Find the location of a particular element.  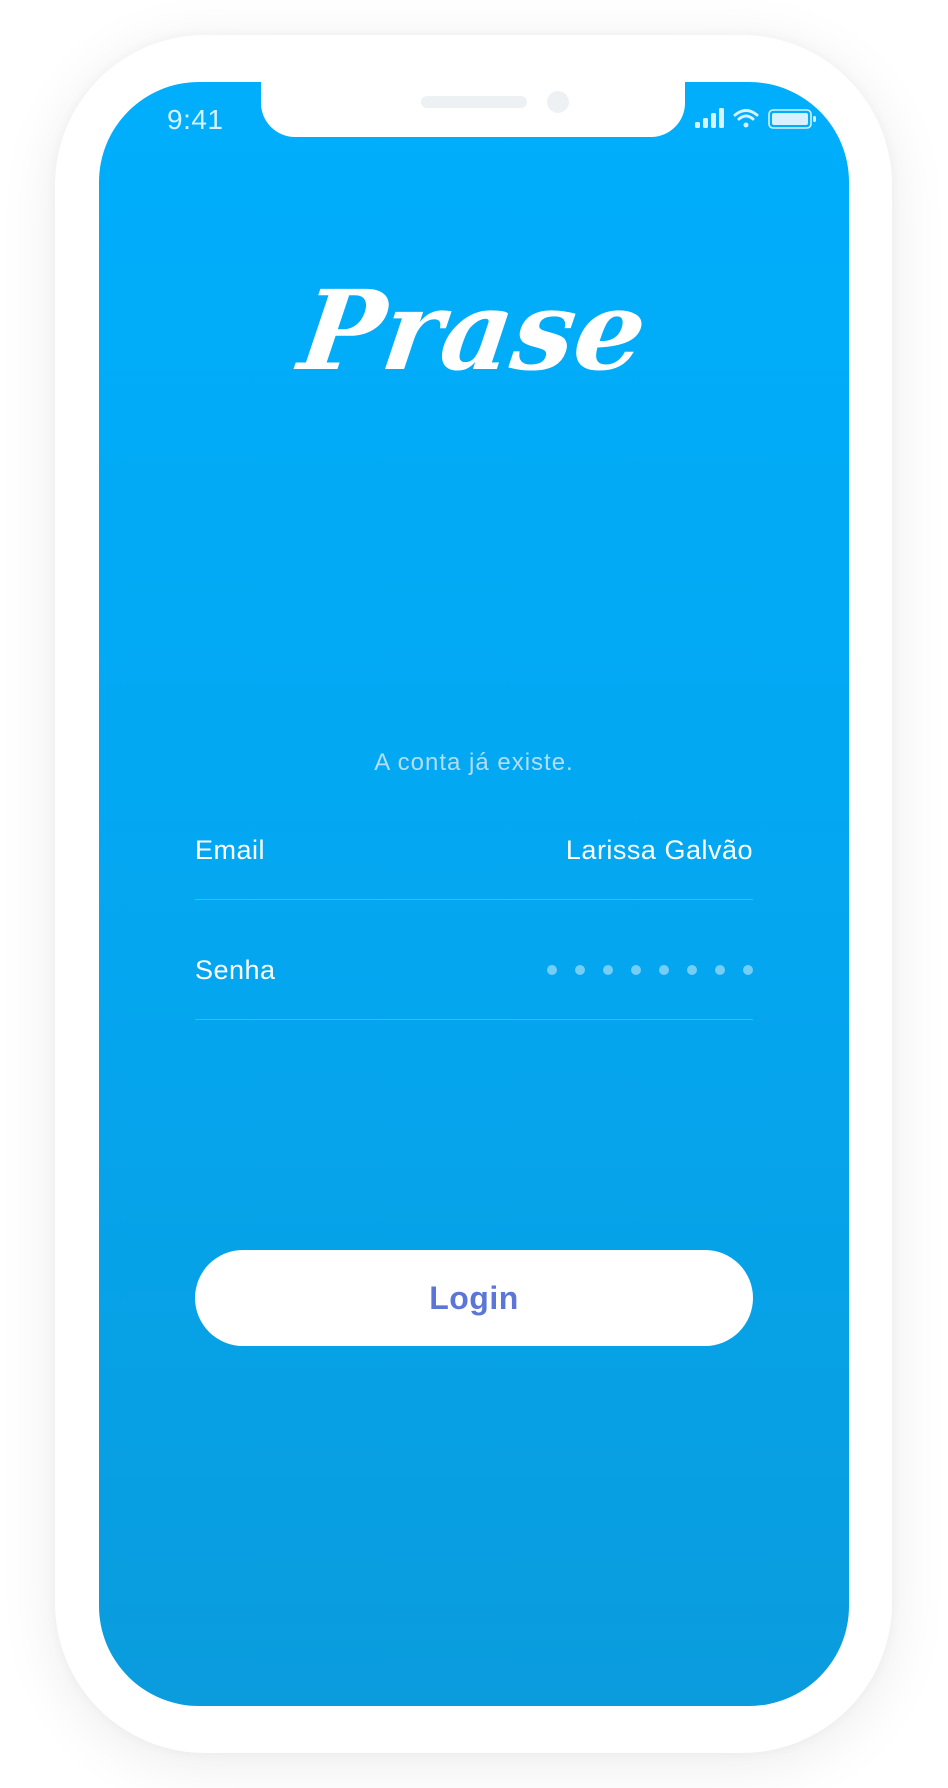

status-time: 9:41 is located at coordinates (195, 119).